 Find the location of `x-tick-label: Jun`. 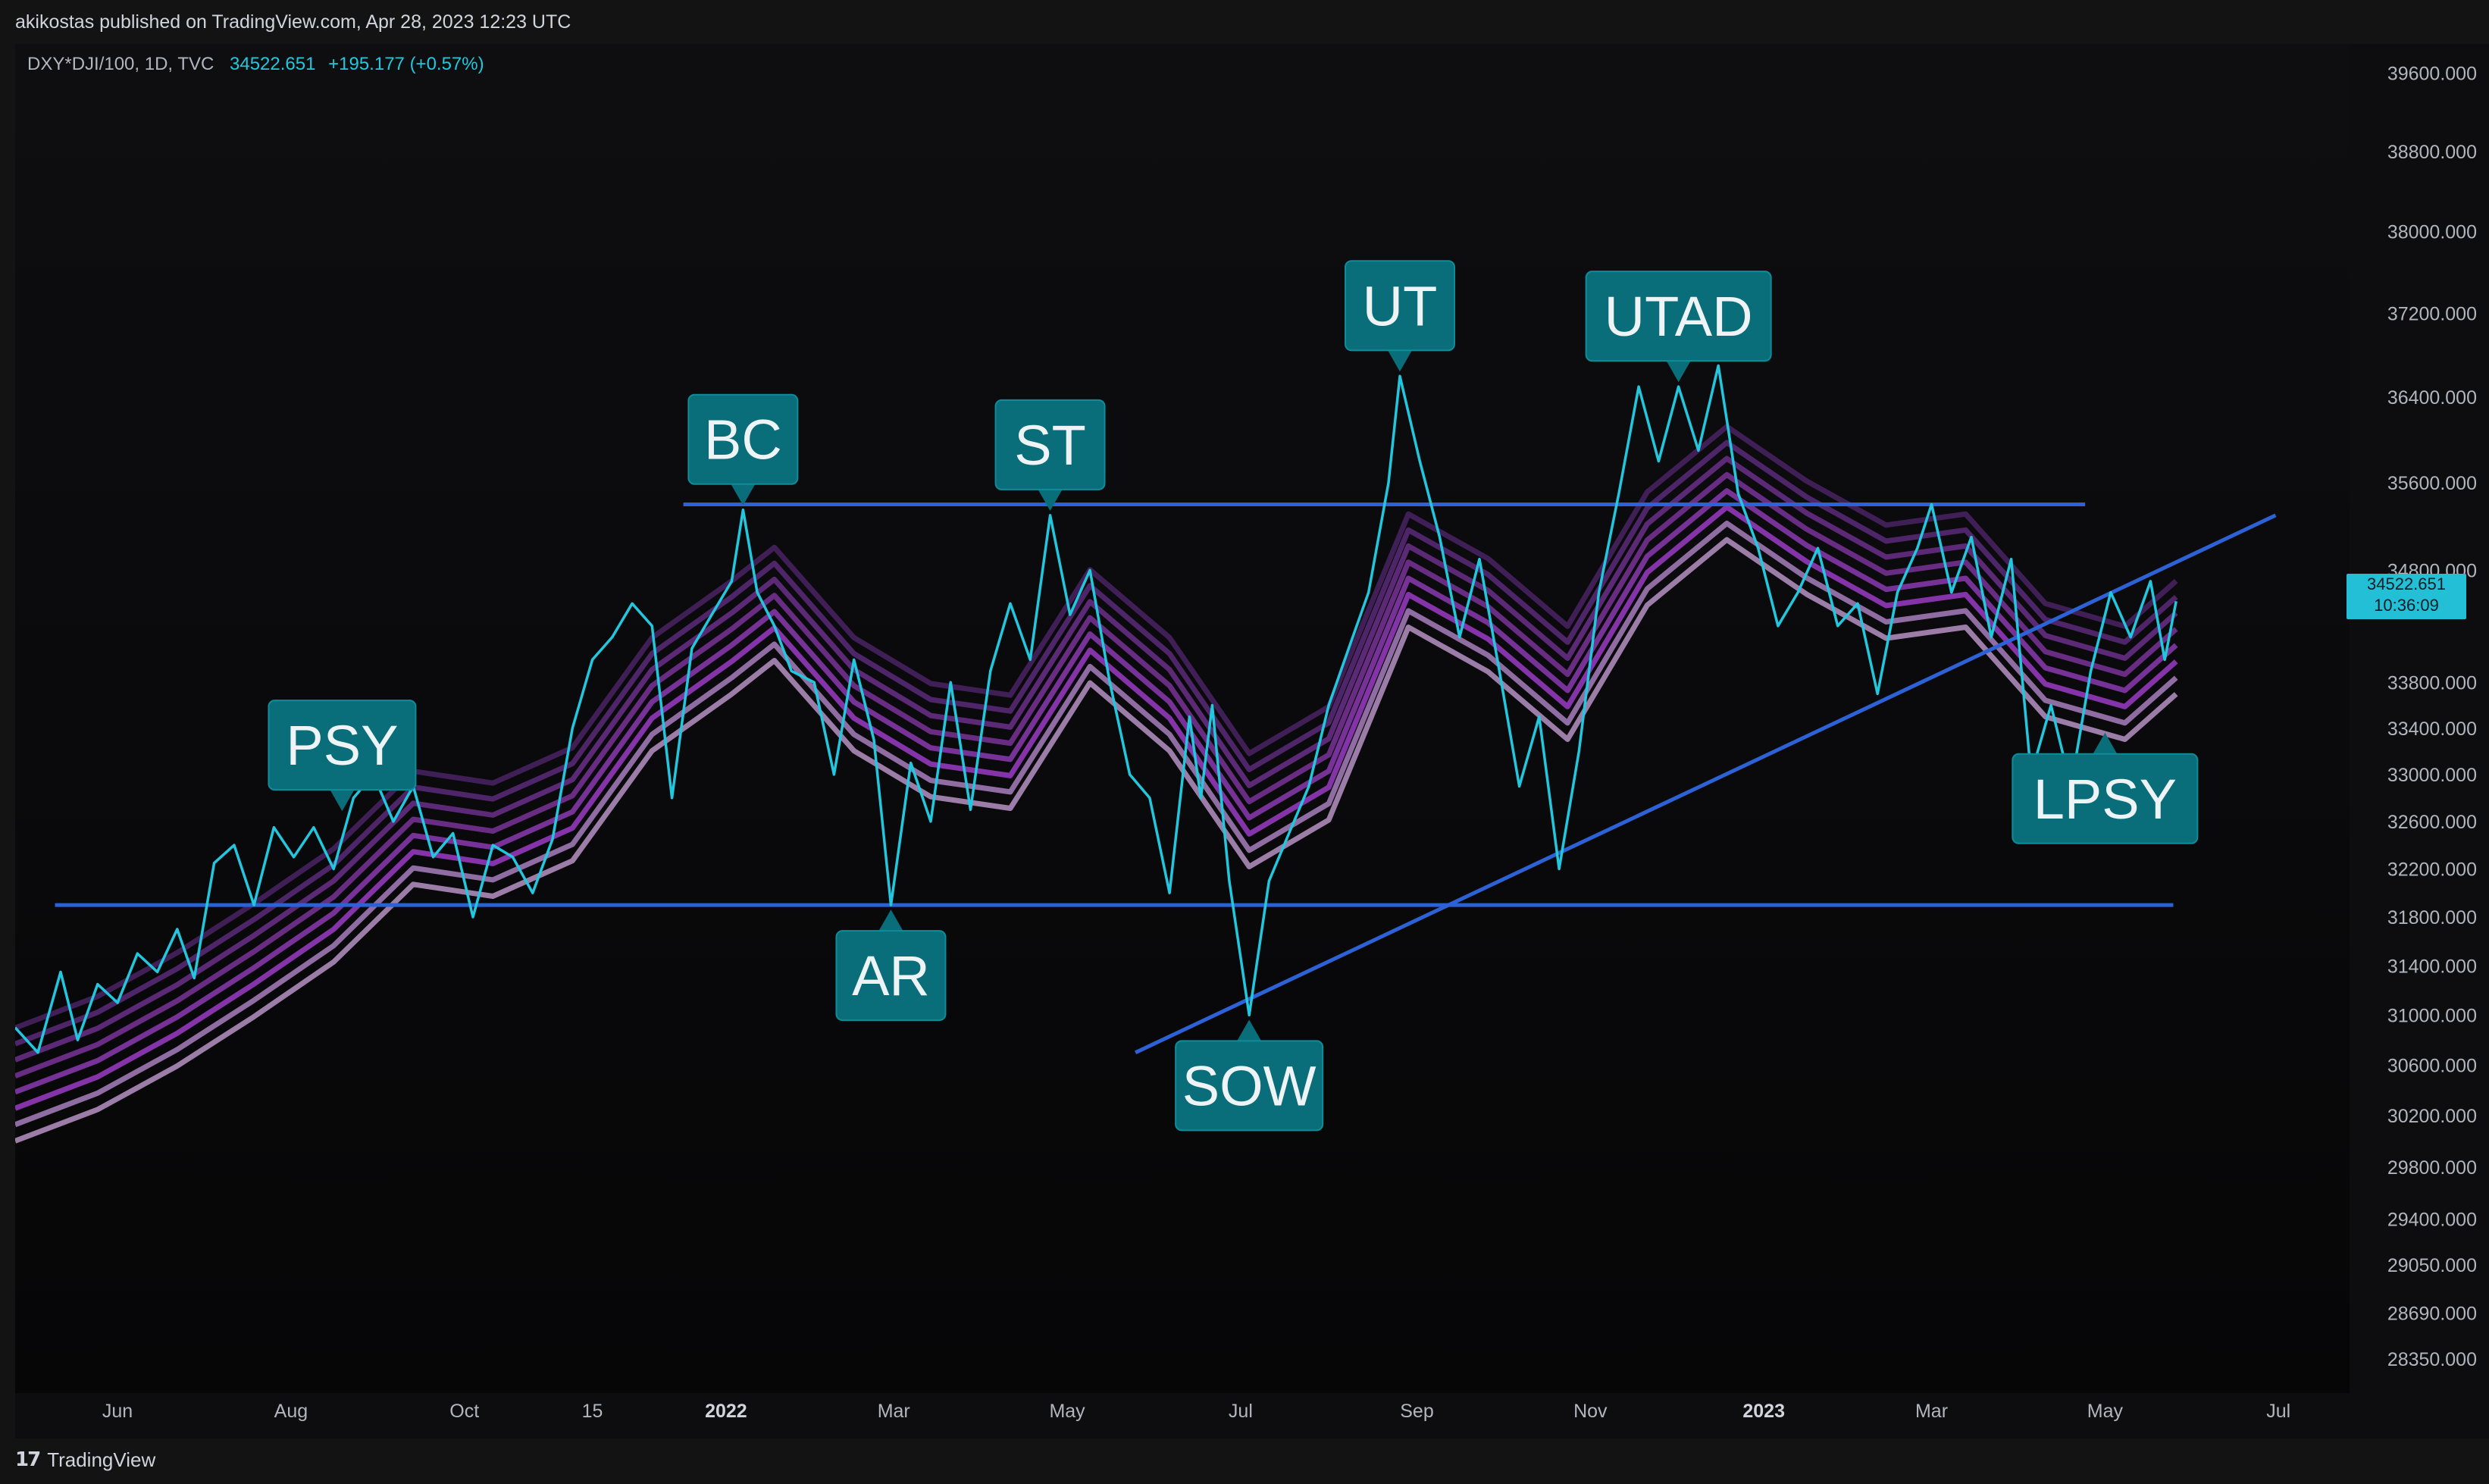

x-tick-label: Jun is located at coordinates (117, 1412).